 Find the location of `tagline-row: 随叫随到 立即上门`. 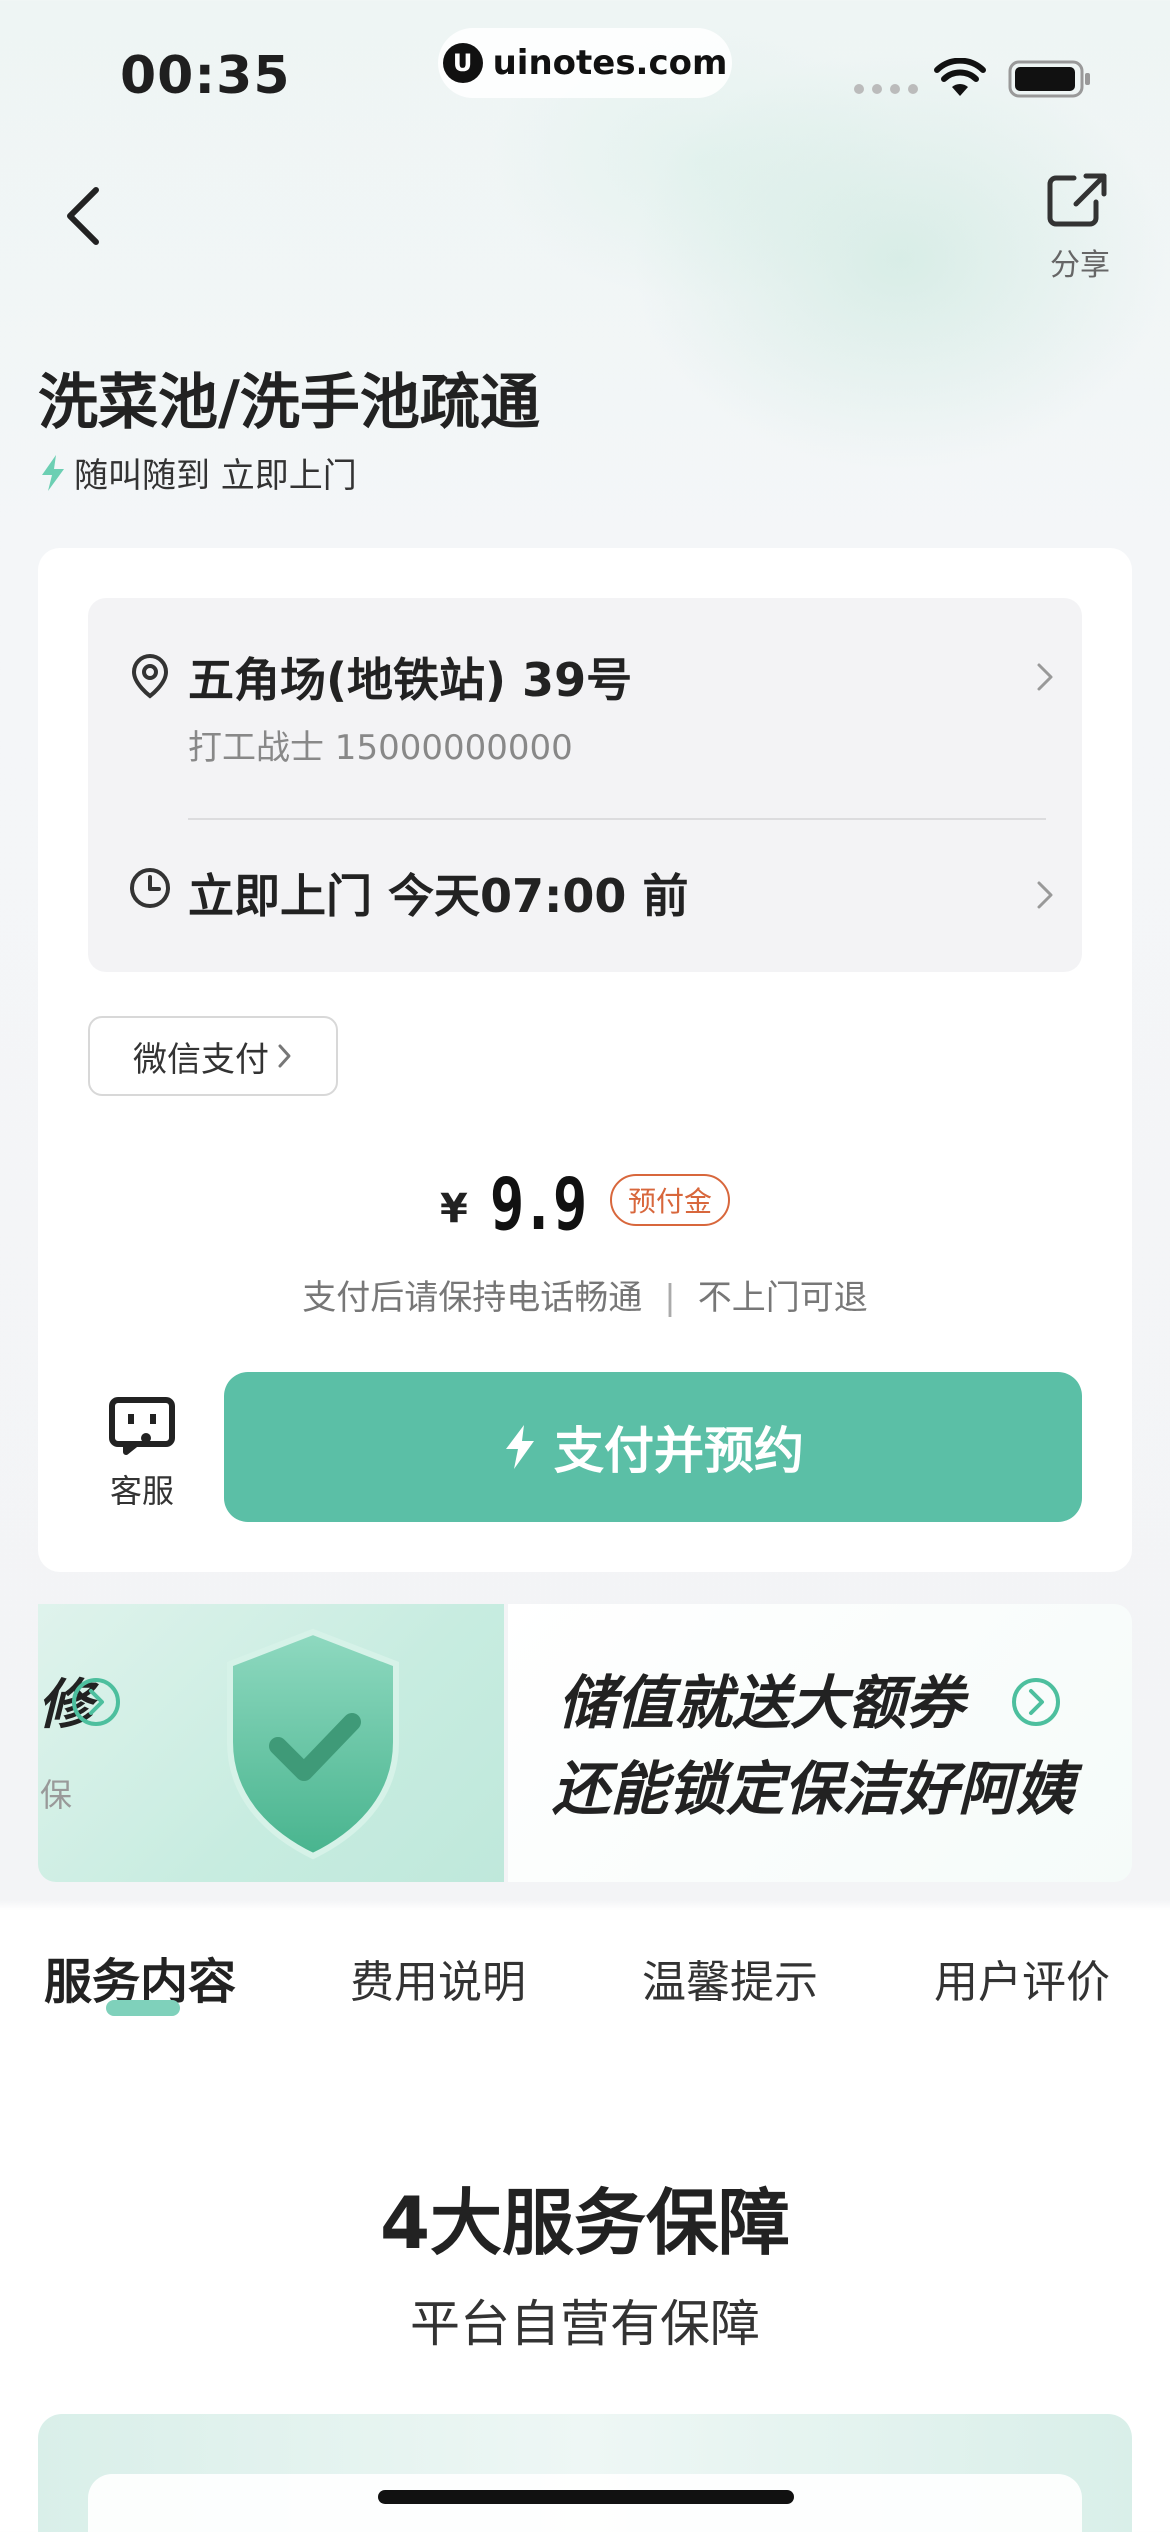

tagline-row: 随叫随到 立即上门 is located at coordinates (197, 472).